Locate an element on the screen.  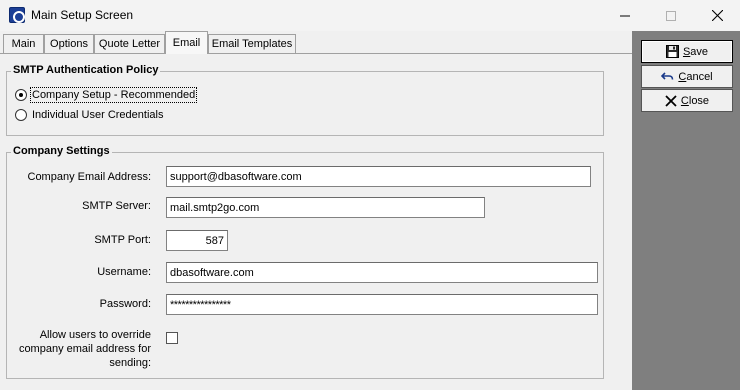
smtp-policy-legend: SMTP Authentication Policy is located at coordinates (86, 70).